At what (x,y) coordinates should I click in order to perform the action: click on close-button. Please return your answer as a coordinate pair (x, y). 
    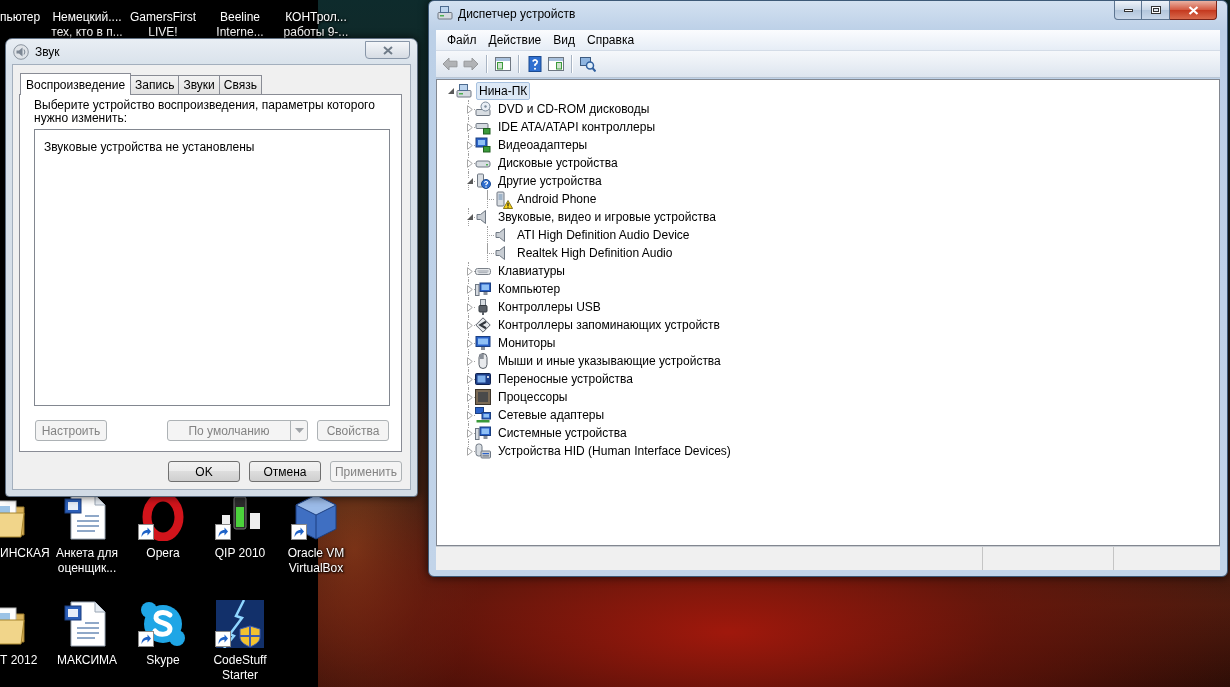
    Looking at the image, I should click on (1193, 10).